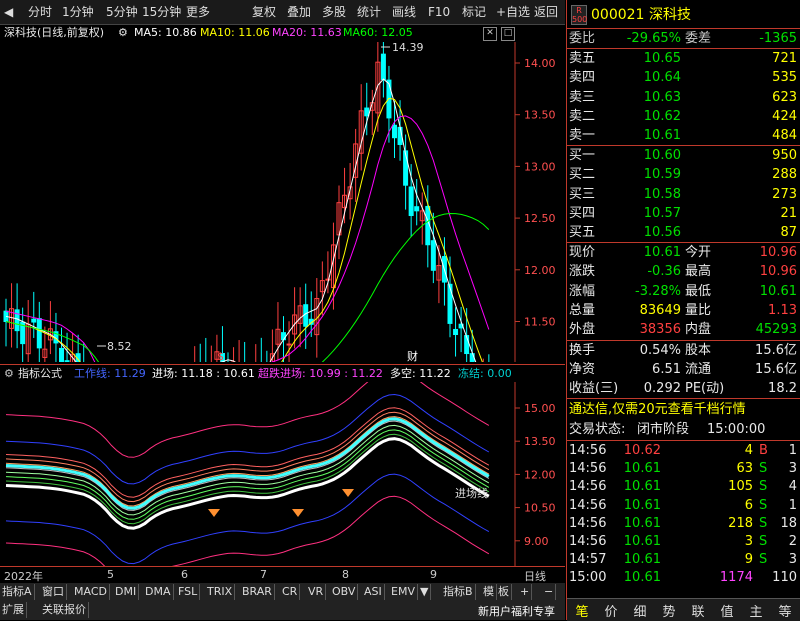  I want to click on add-watchlist-button: +自选, so click(513, 12).